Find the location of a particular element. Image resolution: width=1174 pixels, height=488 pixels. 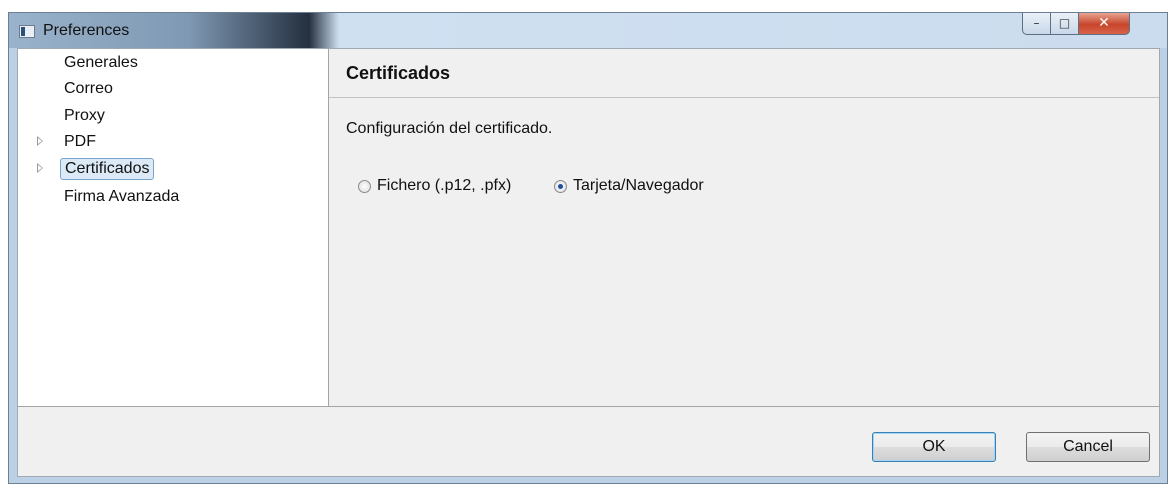

minimize-button: – is located at coordinates (1036, 24).